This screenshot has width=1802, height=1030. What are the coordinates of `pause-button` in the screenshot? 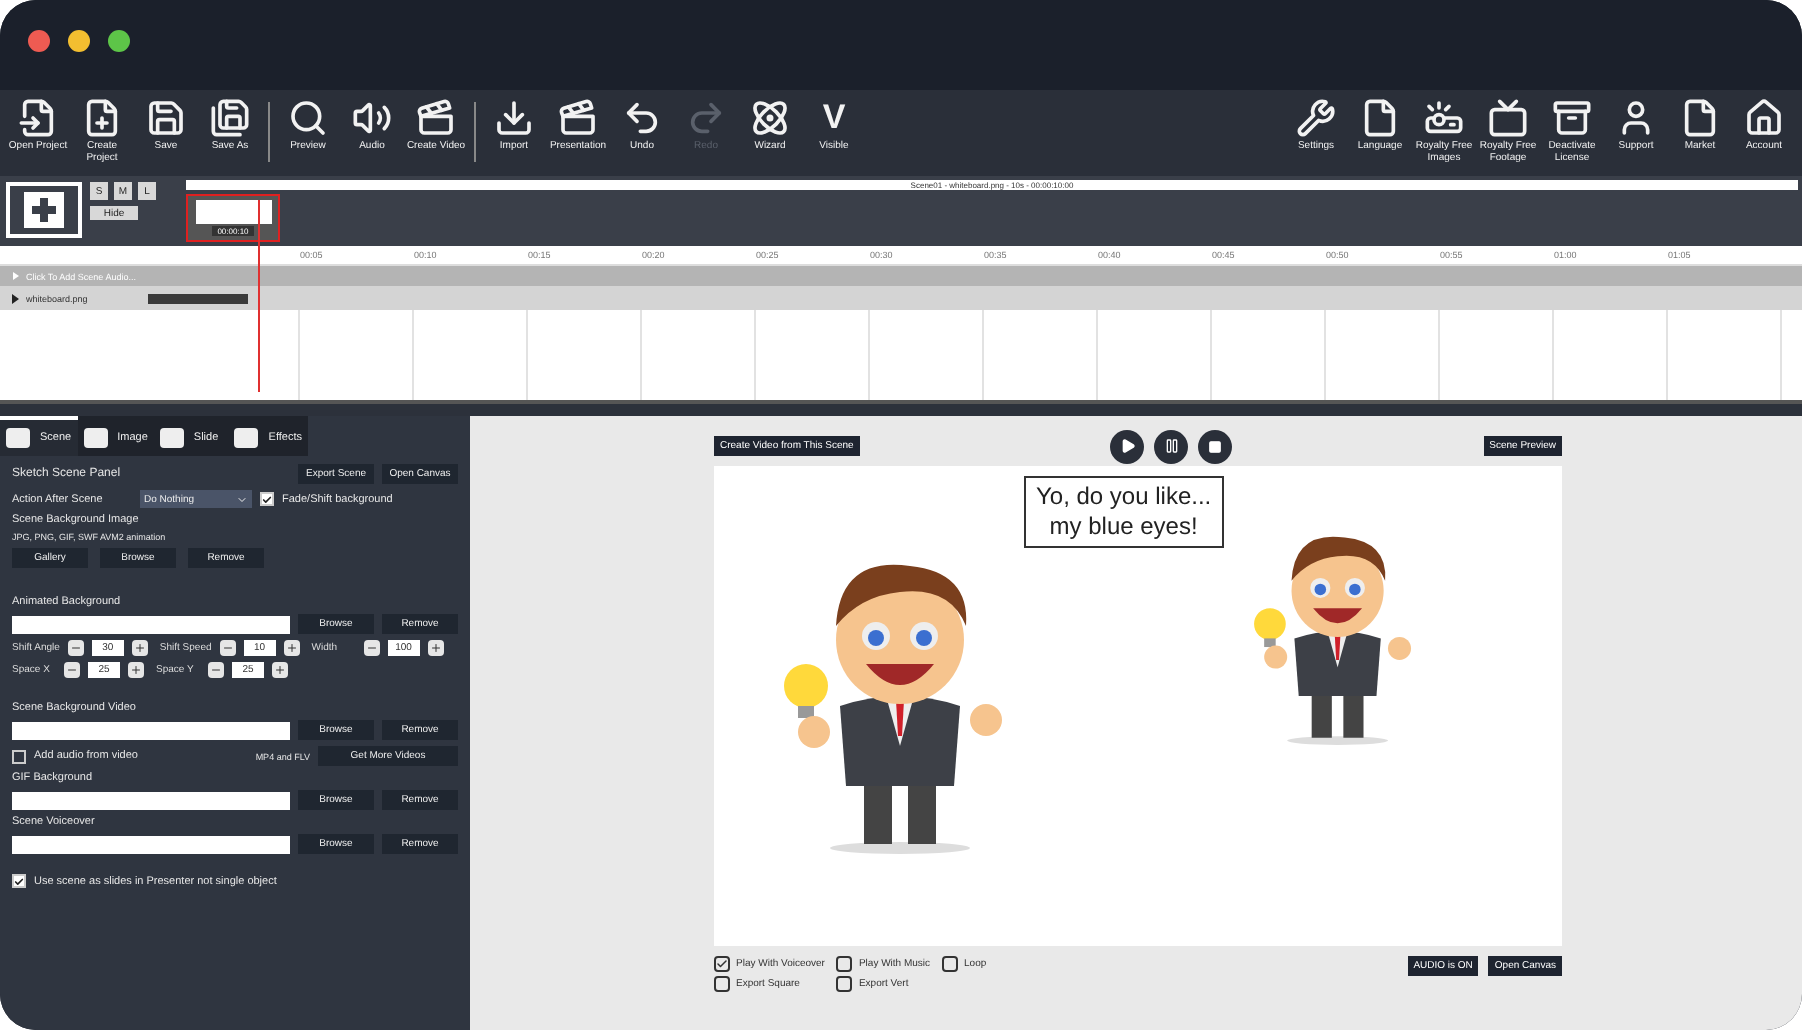 It's located at (1171, 446).